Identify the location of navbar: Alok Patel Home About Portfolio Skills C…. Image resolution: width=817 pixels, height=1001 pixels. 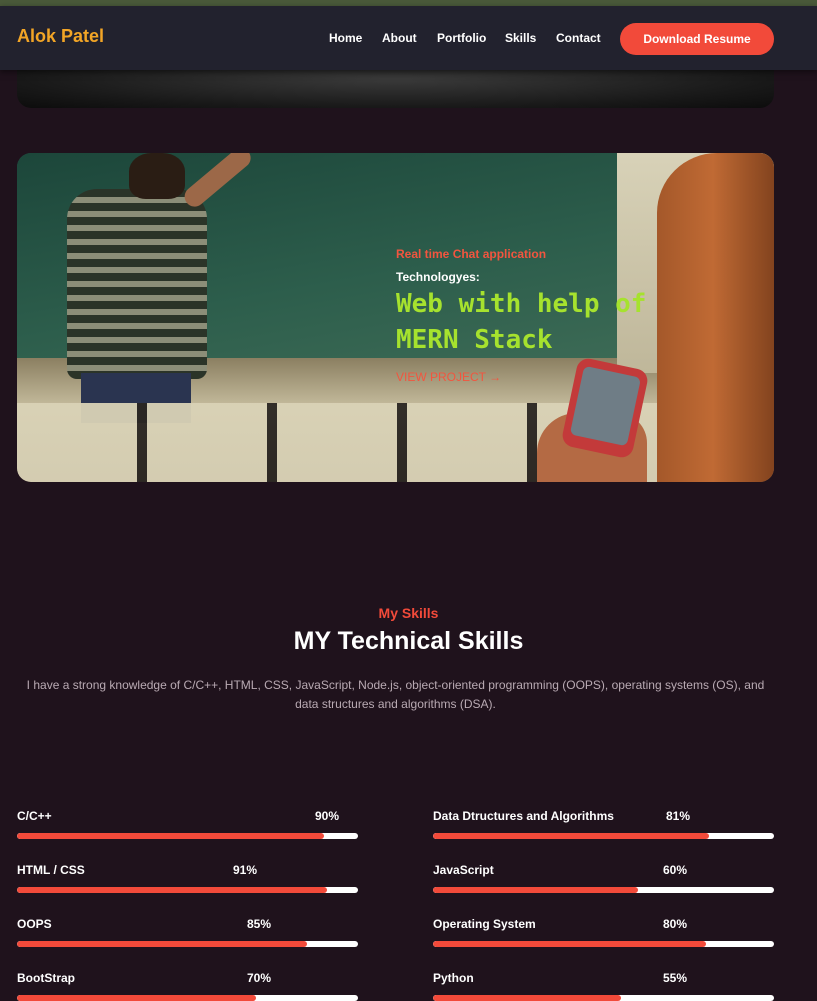
(408, 38).